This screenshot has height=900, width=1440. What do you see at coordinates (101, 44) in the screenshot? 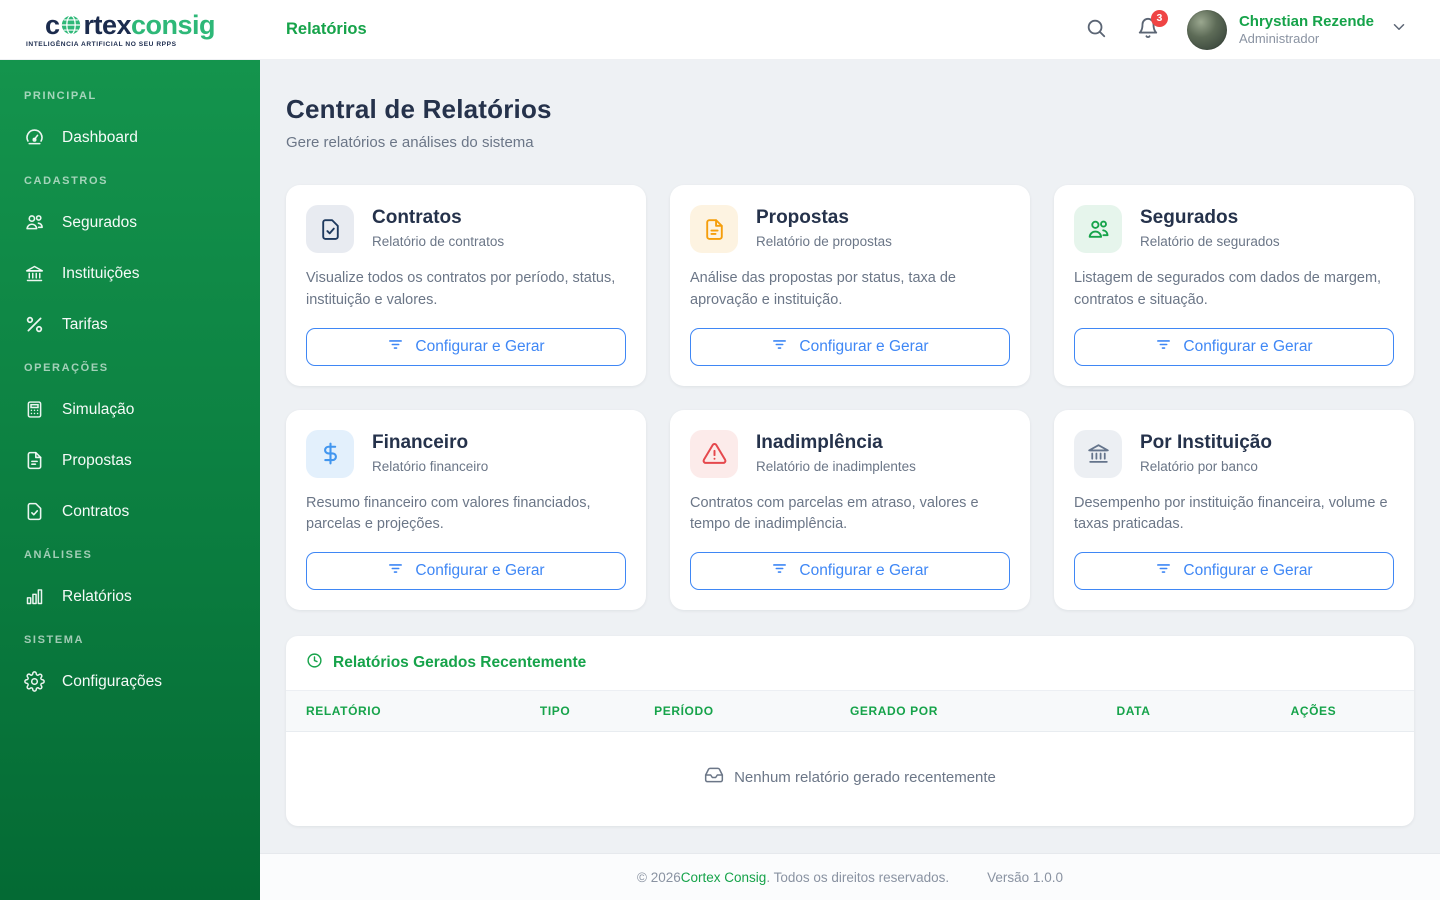
I see `logo-tagline: INTELIGÊNCIA ARTIFICIAL NO SEU RPPS` at bounding box center [101, 44].